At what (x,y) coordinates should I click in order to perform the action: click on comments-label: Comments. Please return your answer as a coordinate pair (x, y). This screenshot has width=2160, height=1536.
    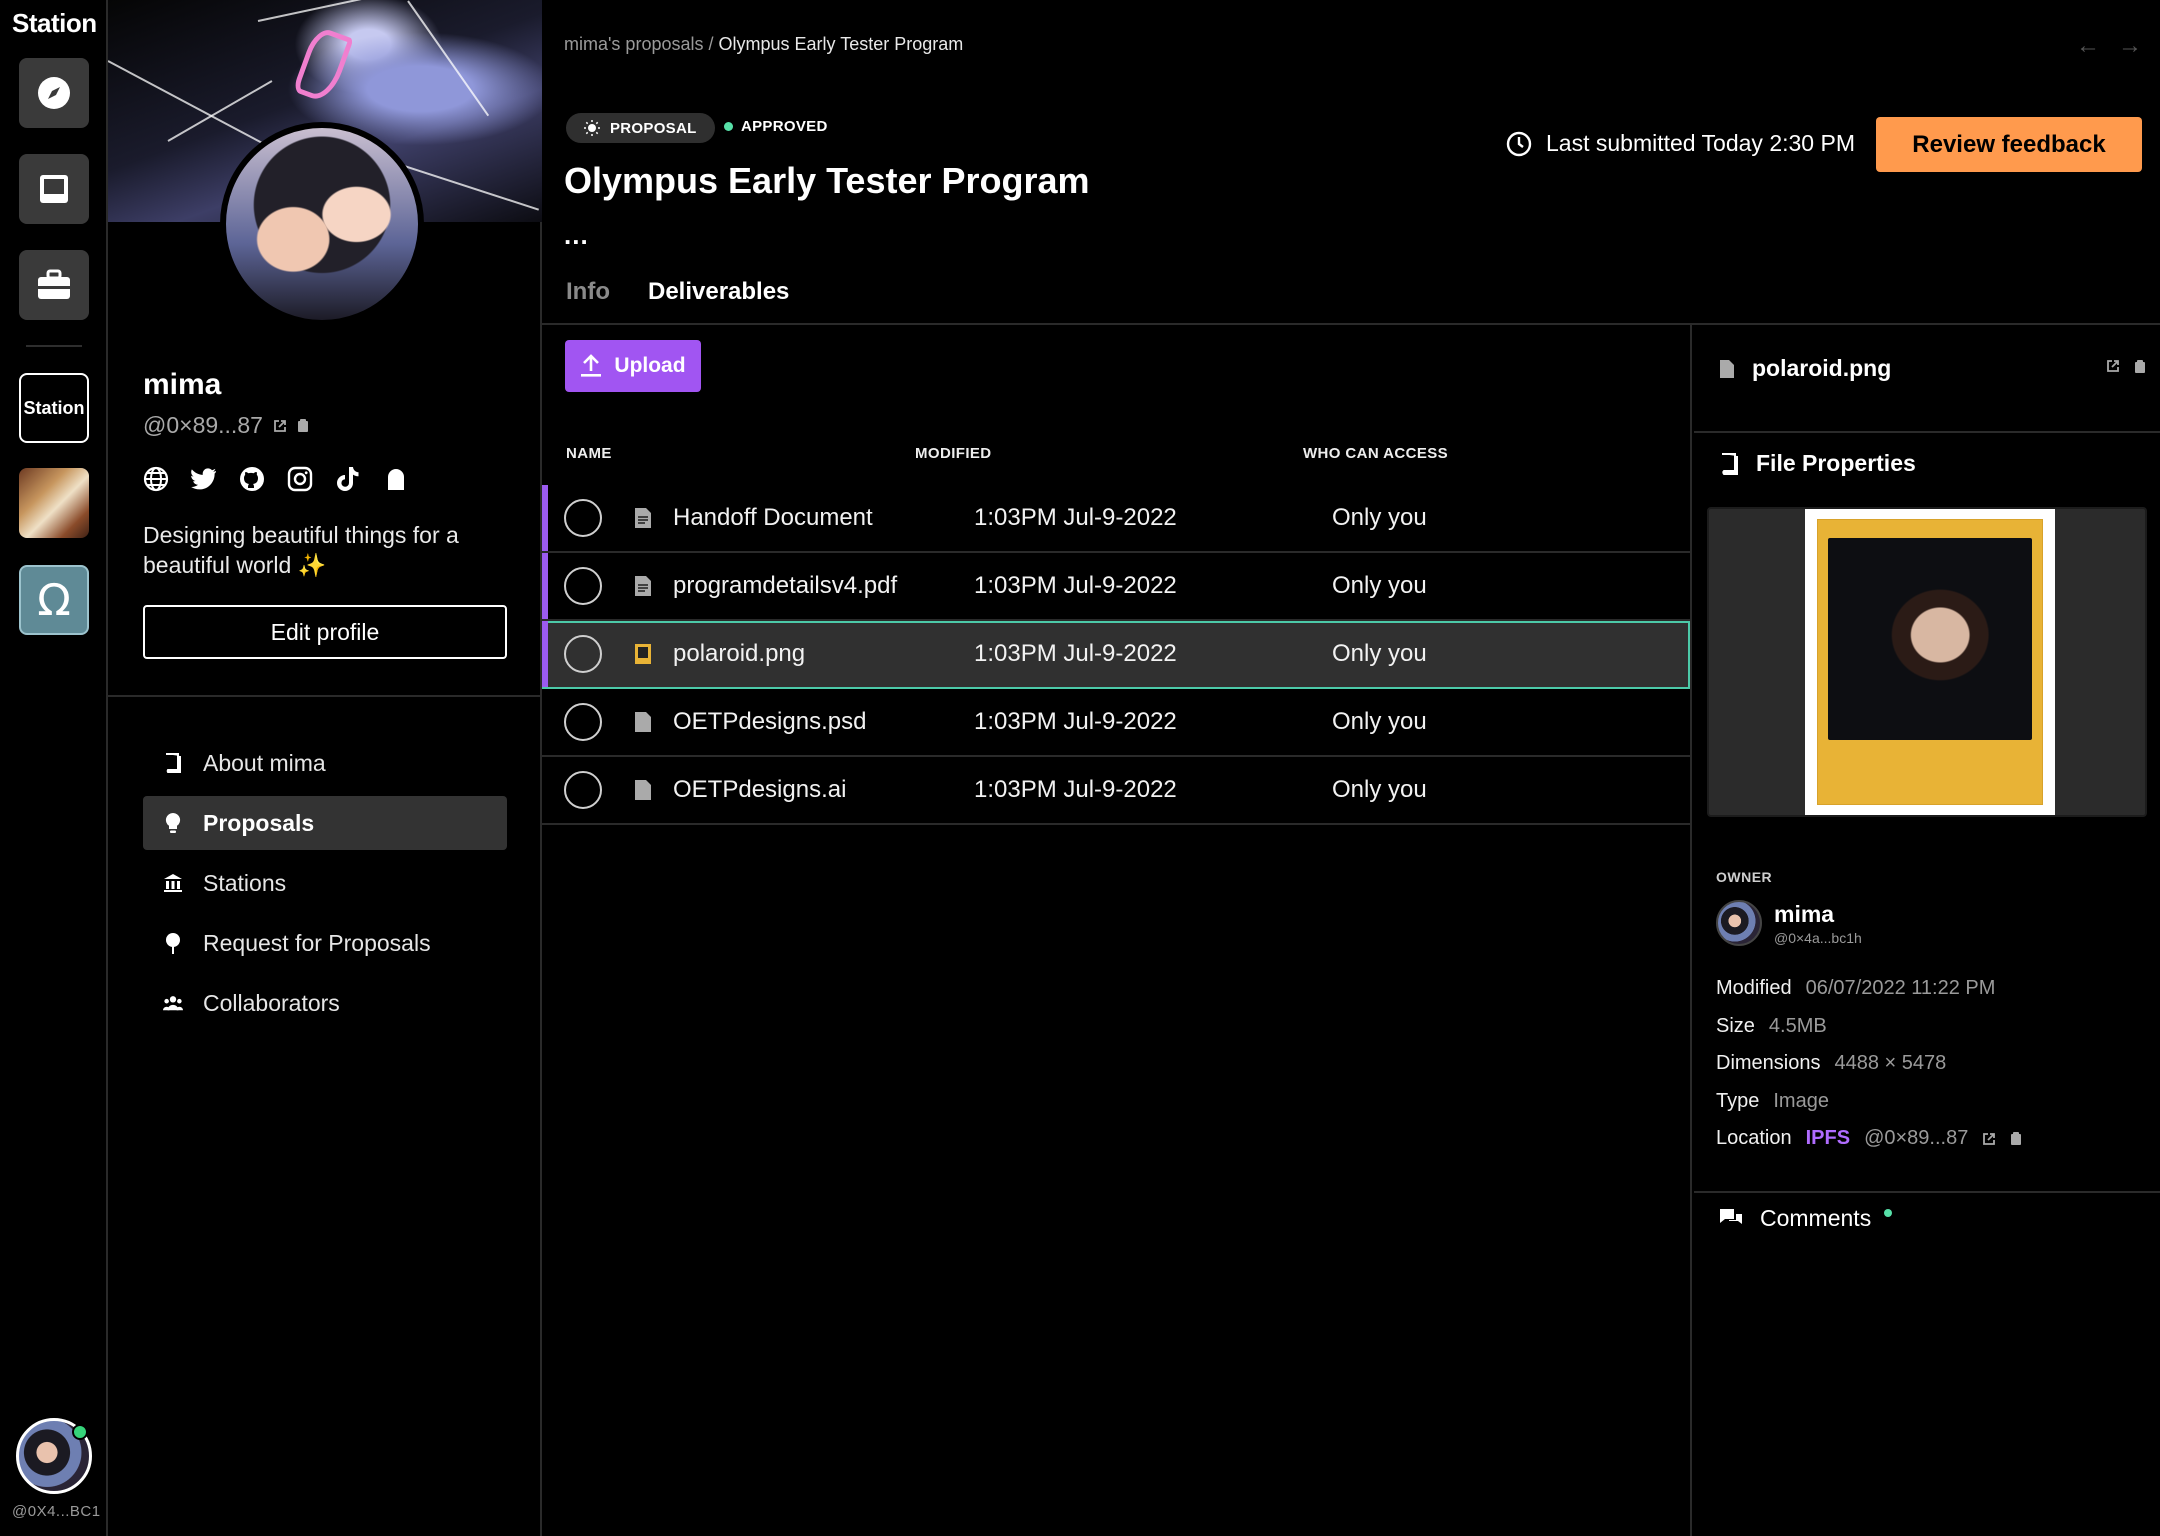
    Looking at the image, I should click on (1816, 1218).